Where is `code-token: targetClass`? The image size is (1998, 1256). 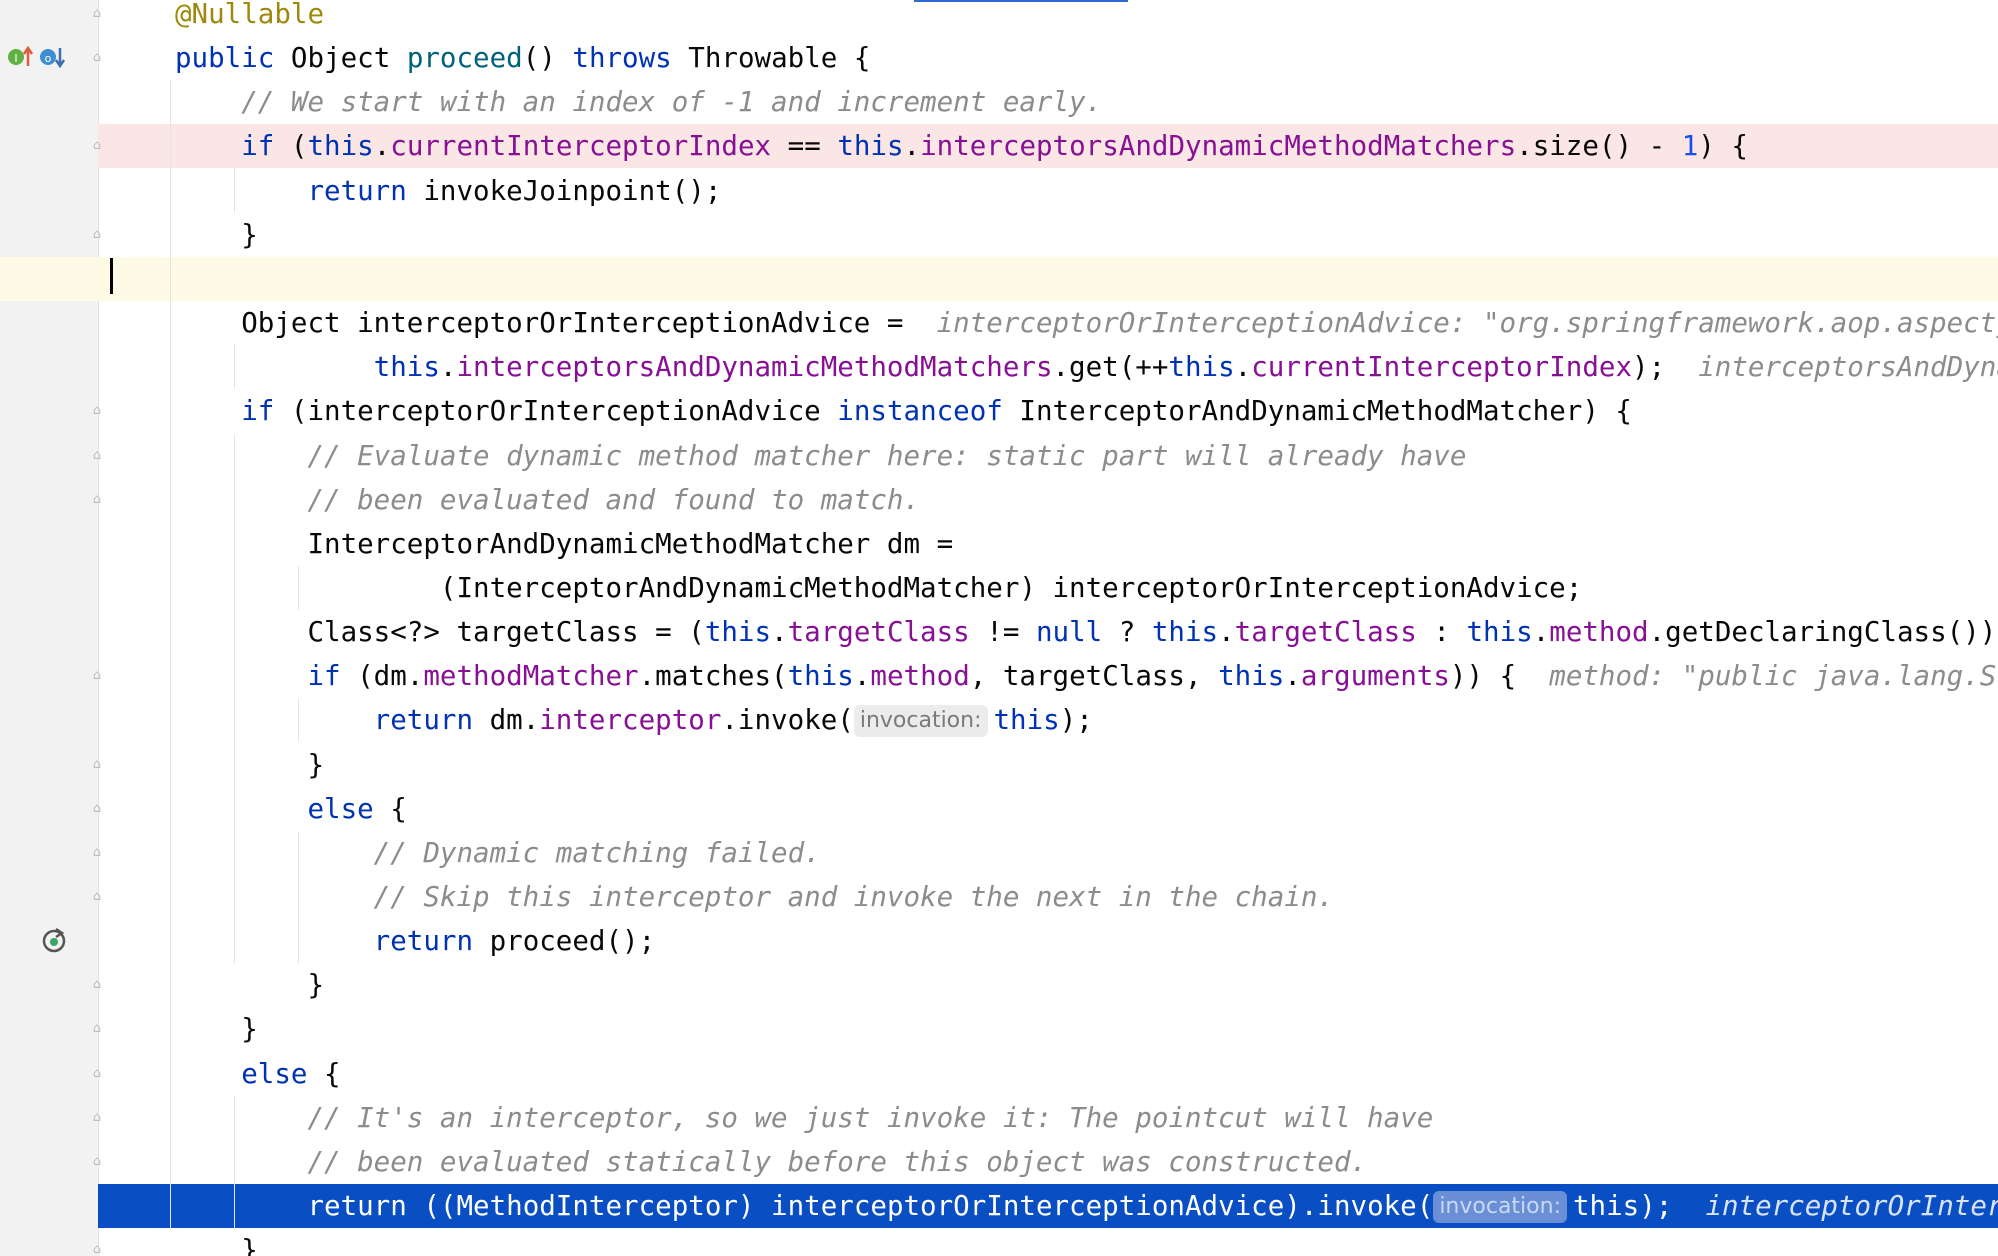 code-token: targetClass is located at coordinates (1325, 632).